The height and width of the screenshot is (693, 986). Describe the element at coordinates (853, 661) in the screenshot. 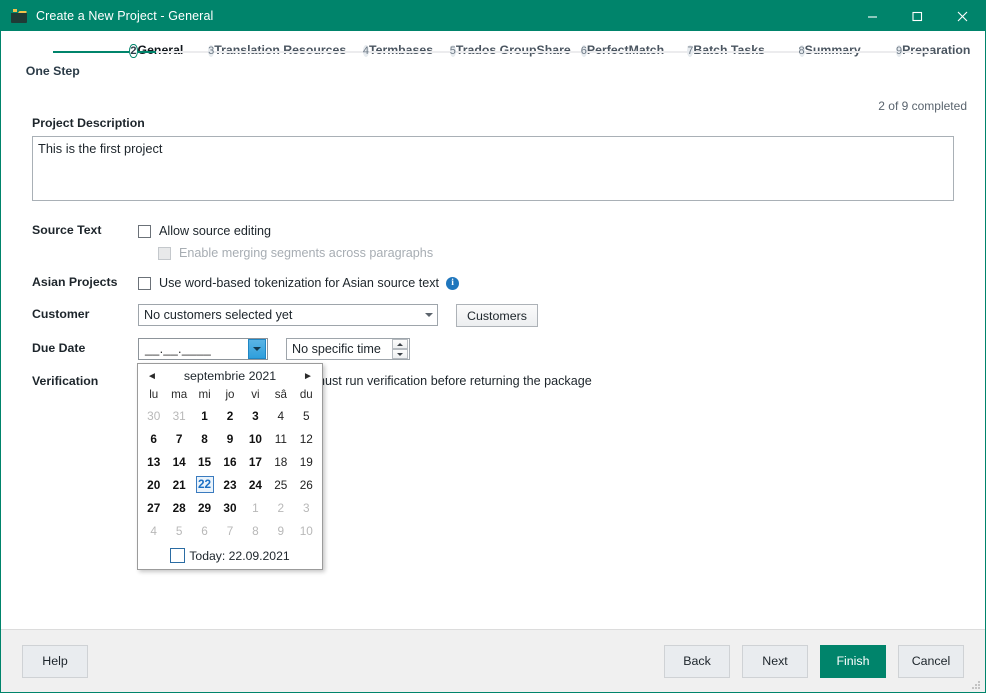

I see `finish-button: Finish` at that location.